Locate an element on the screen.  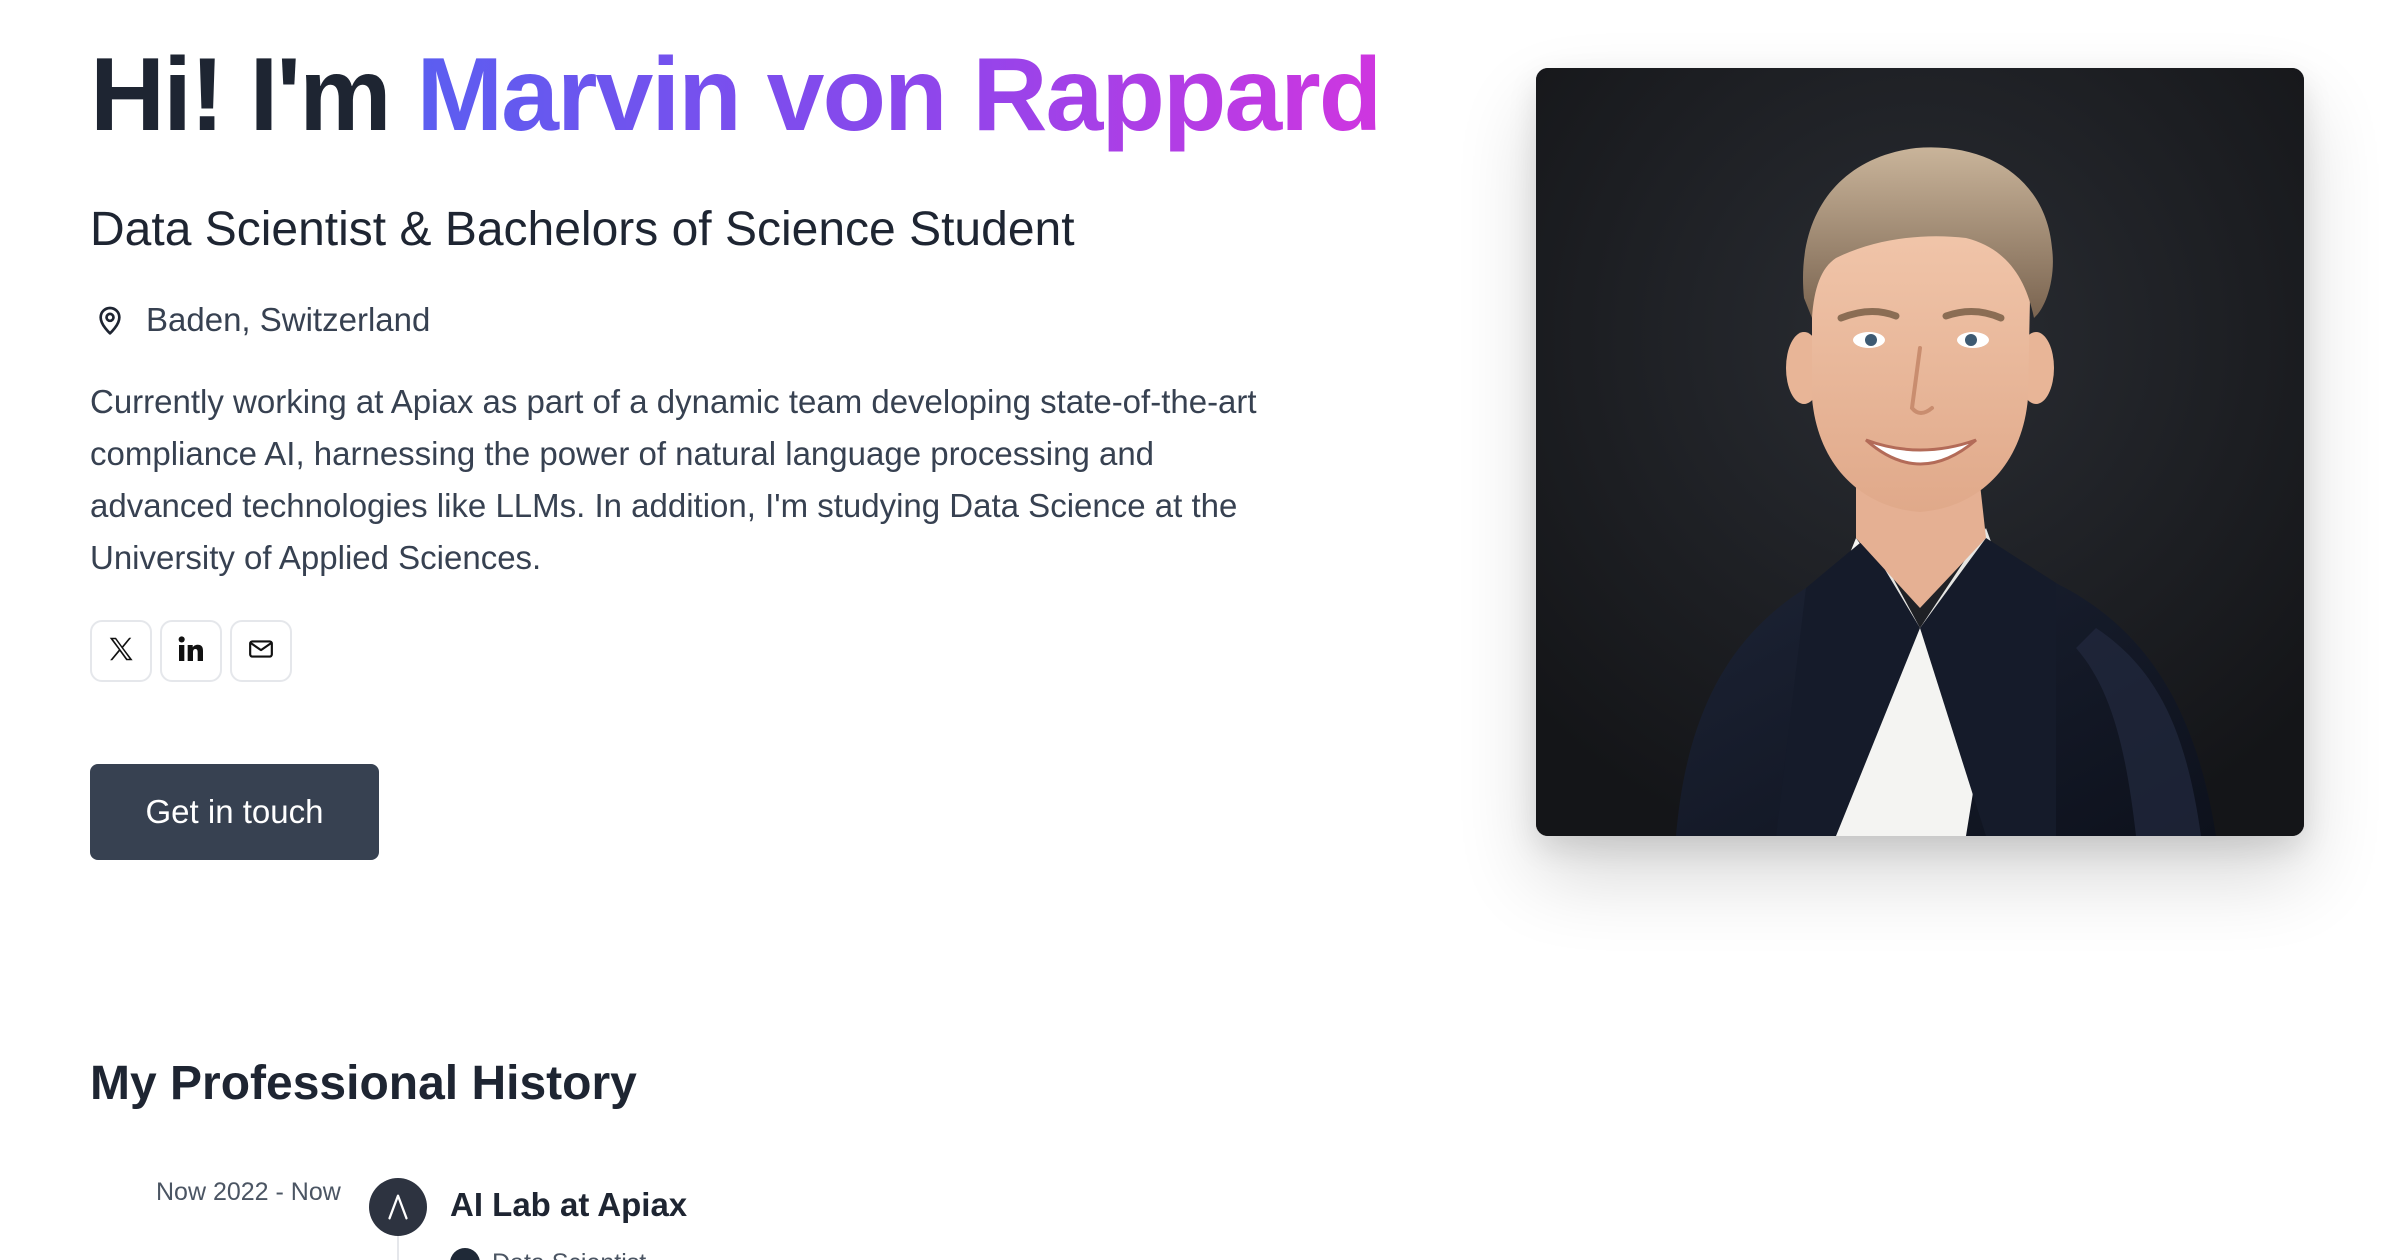
linkedin-icon is located at coordinates (191, 651).